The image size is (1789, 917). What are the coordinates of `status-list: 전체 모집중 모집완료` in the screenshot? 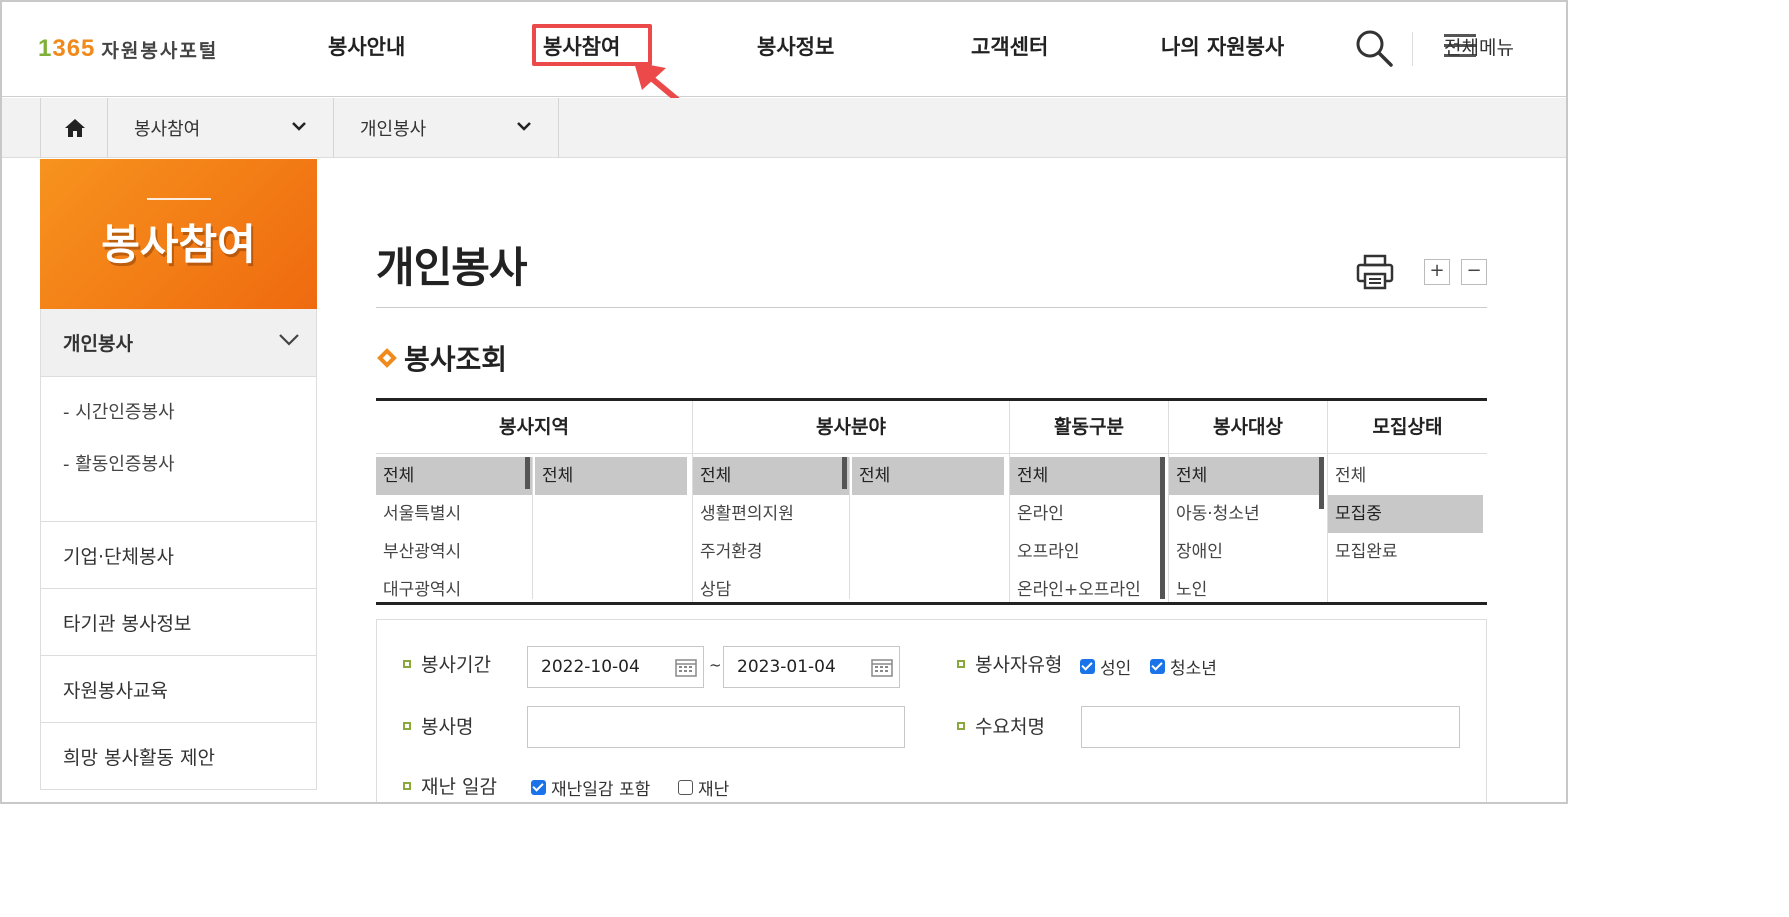 It's located at (1405, 528).